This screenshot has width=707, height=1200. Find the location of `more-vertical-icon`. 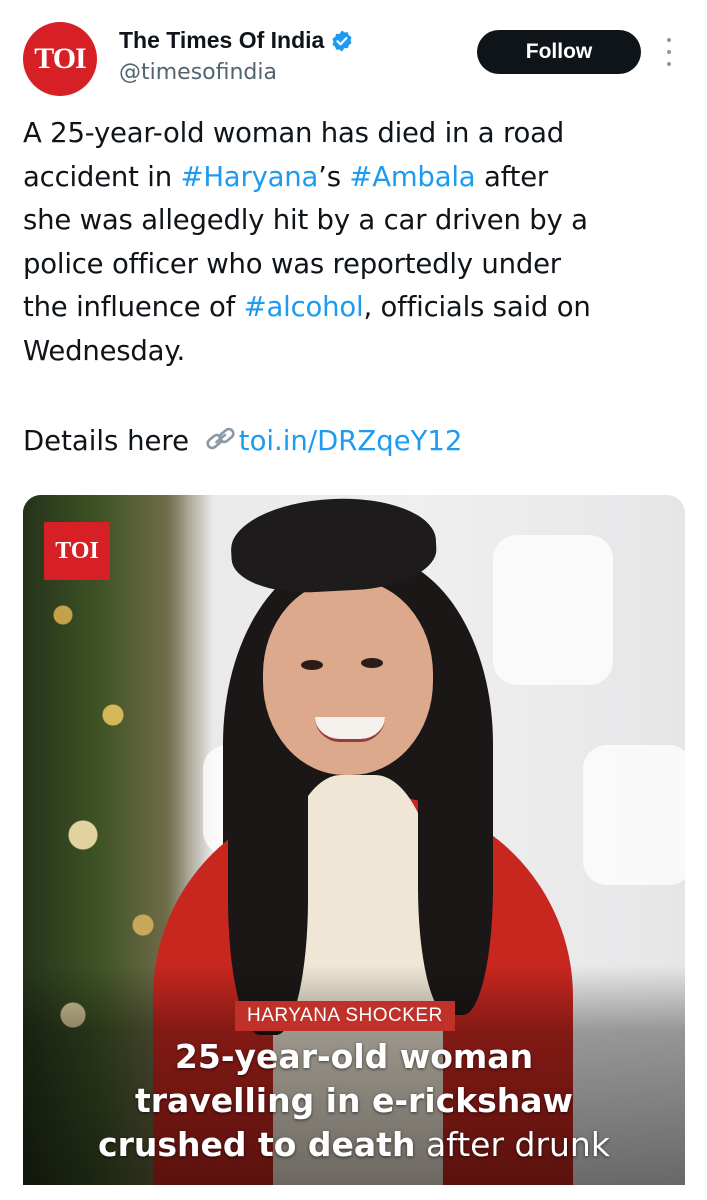

more-vertical-icon is located at coordinates (669, 52).